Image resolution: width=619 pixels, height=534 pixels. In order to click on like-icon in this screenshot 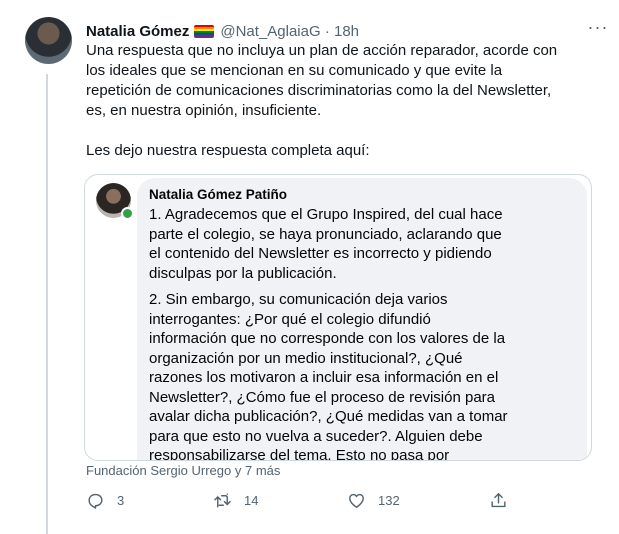, I will do `click(356, 500)`.